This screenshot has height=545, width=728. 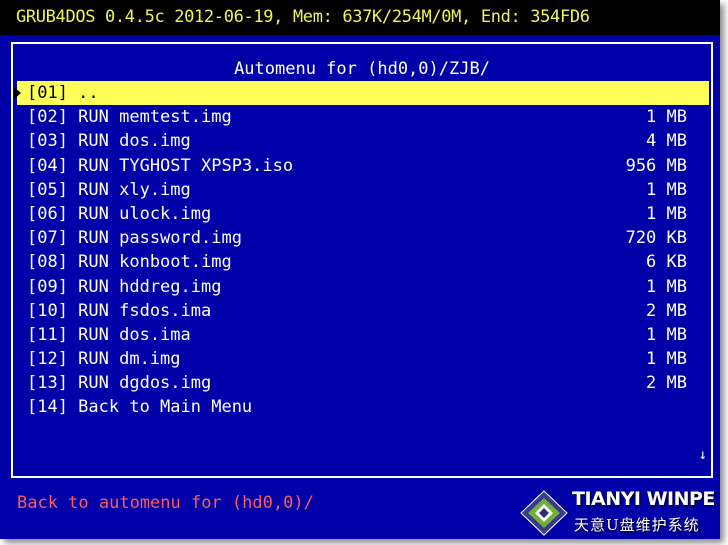 What do you see at coordinates (109, 141) in the screenshot?
I see `menu-item-label: [03] RUN dos.img` at bounding box center [109, 141].